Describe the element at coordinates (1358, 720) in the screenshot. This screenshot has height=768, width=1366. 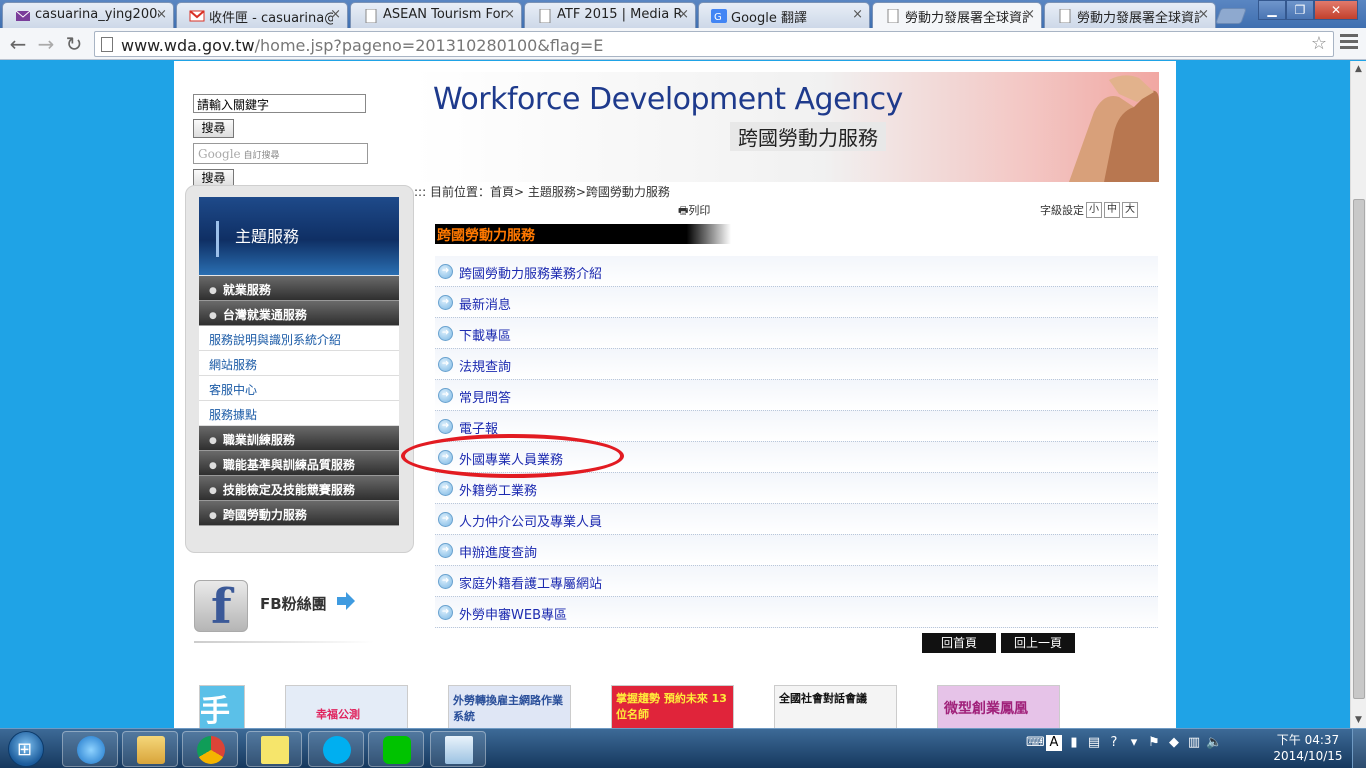
I see `scroll-down-icon: ▼` at that location.